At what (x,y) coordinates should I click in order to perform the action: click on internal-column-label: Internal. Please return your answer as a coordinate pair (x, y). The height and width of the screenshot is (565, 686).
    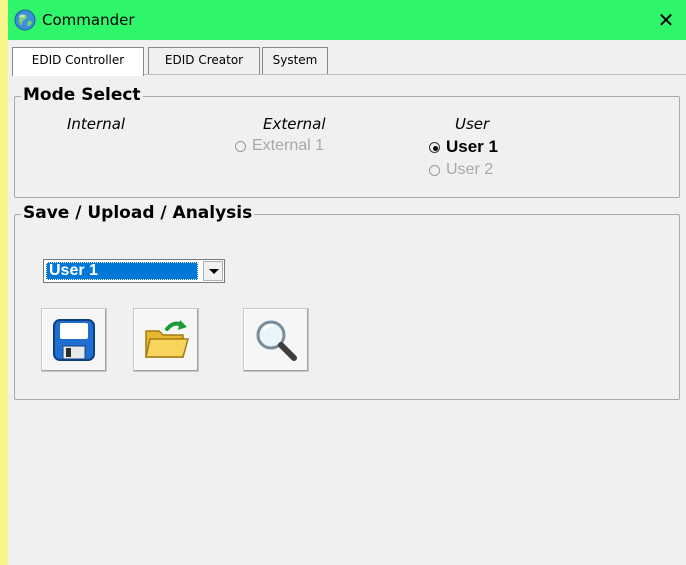
    Looking at the image, I should click on (96, 124).